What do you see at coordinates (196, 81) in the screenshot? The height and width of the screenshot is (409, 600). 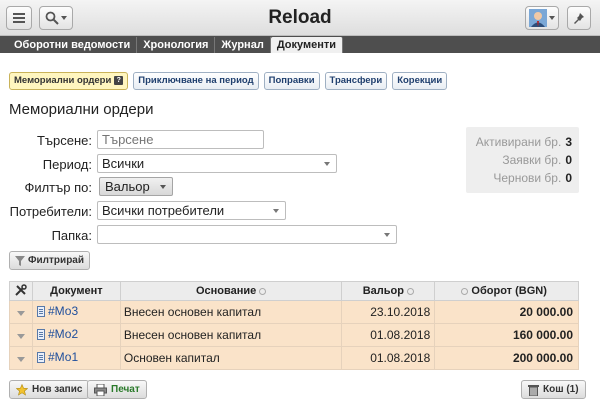 I see `subtab-period-closing: Приключване на период` at bounding box center [196, 81].